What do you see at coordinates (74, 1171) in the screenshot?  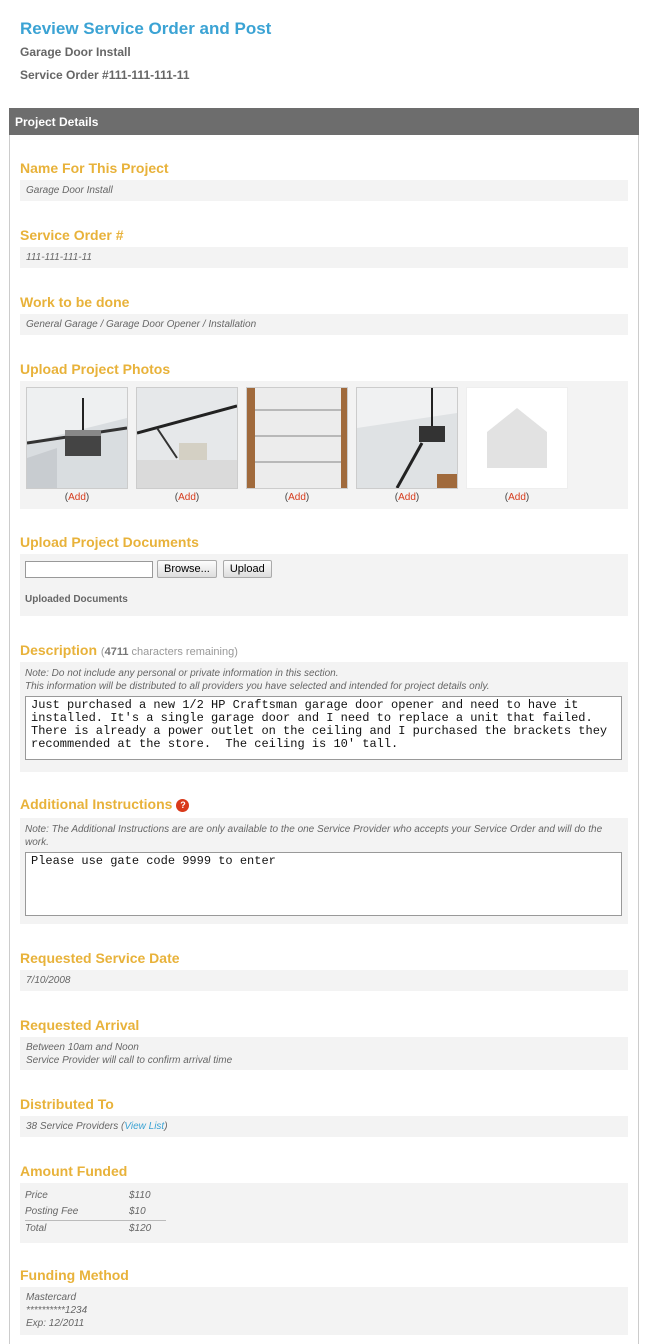 I see `amount-heading: Amount Funded` at bounding box center [74, 1171].